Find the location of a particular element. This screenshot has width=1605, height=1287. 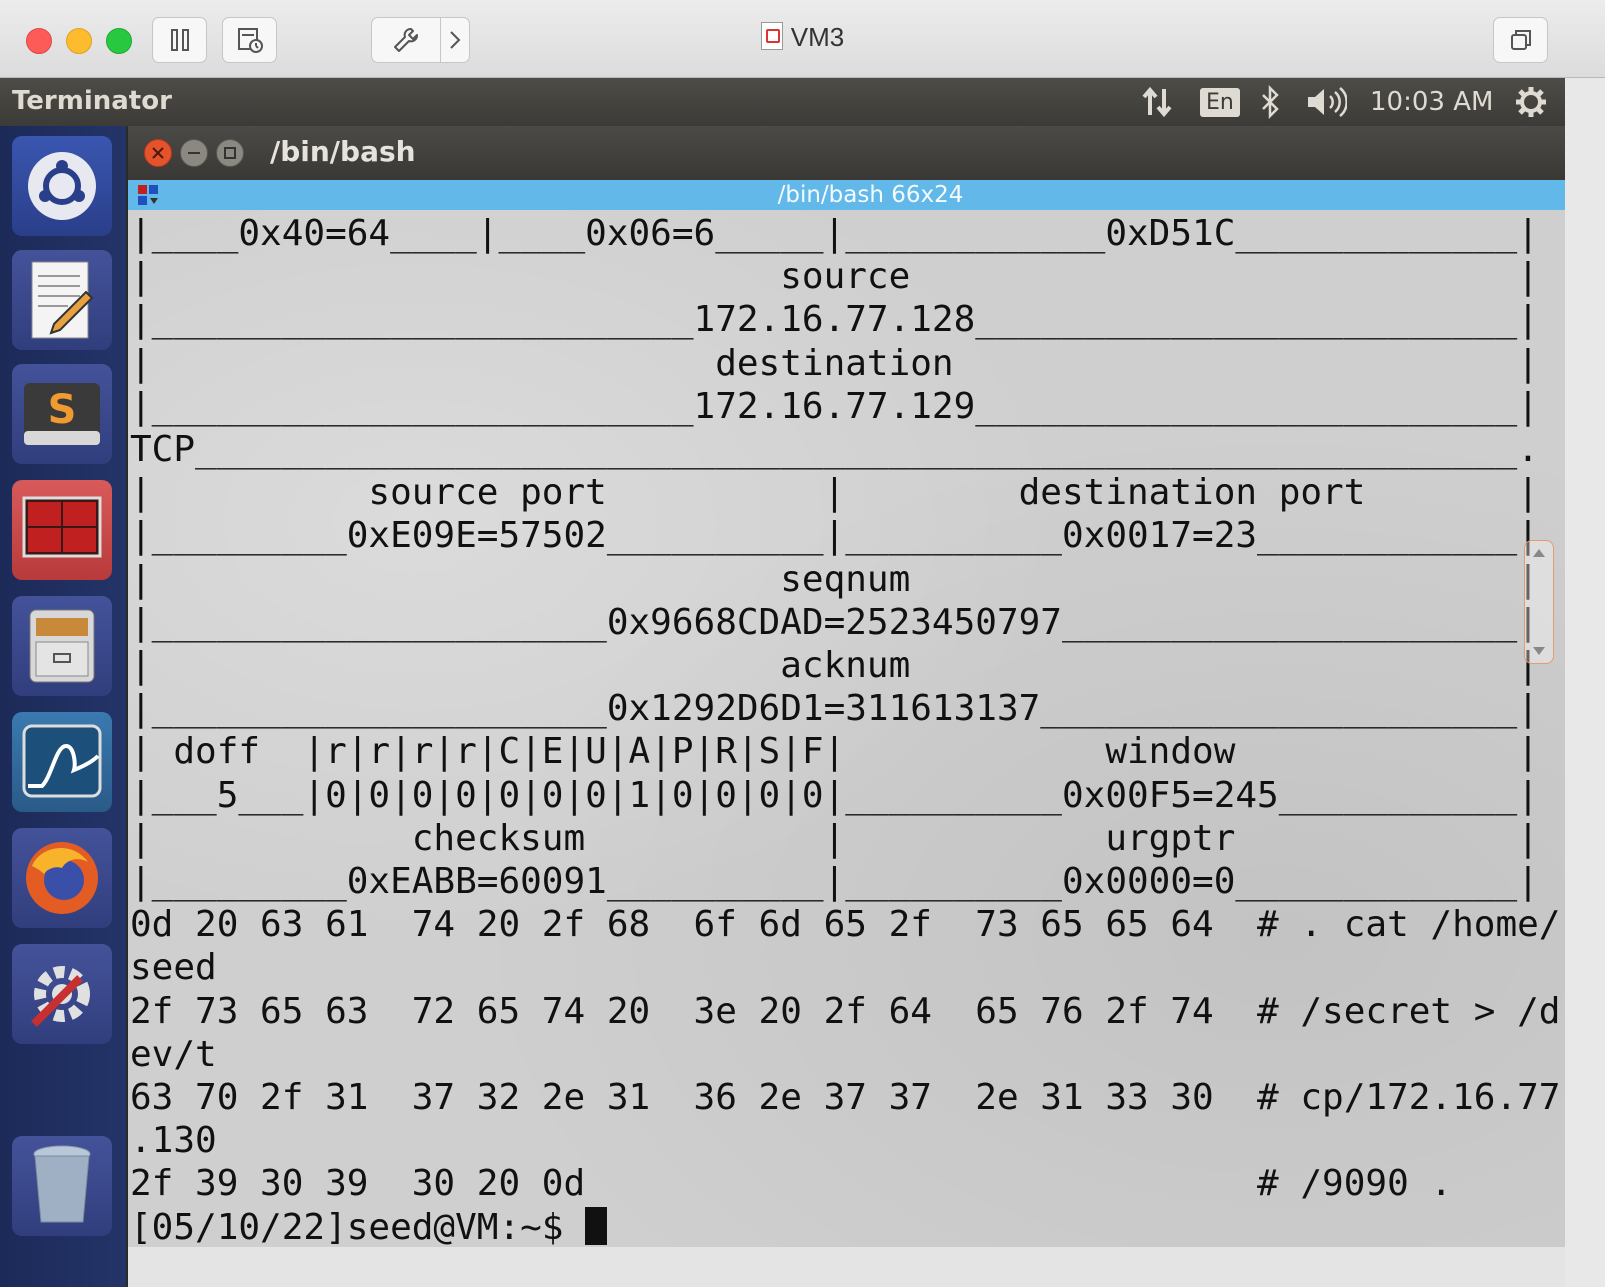

sublime-text-icon: S is located at coordinates (62, 414).